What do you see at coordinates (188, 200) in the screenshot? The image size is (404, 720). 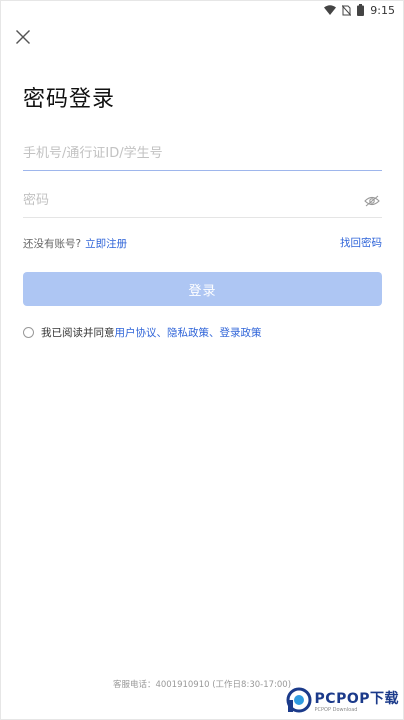 I see `password-input` at bounding box center [188, 200].